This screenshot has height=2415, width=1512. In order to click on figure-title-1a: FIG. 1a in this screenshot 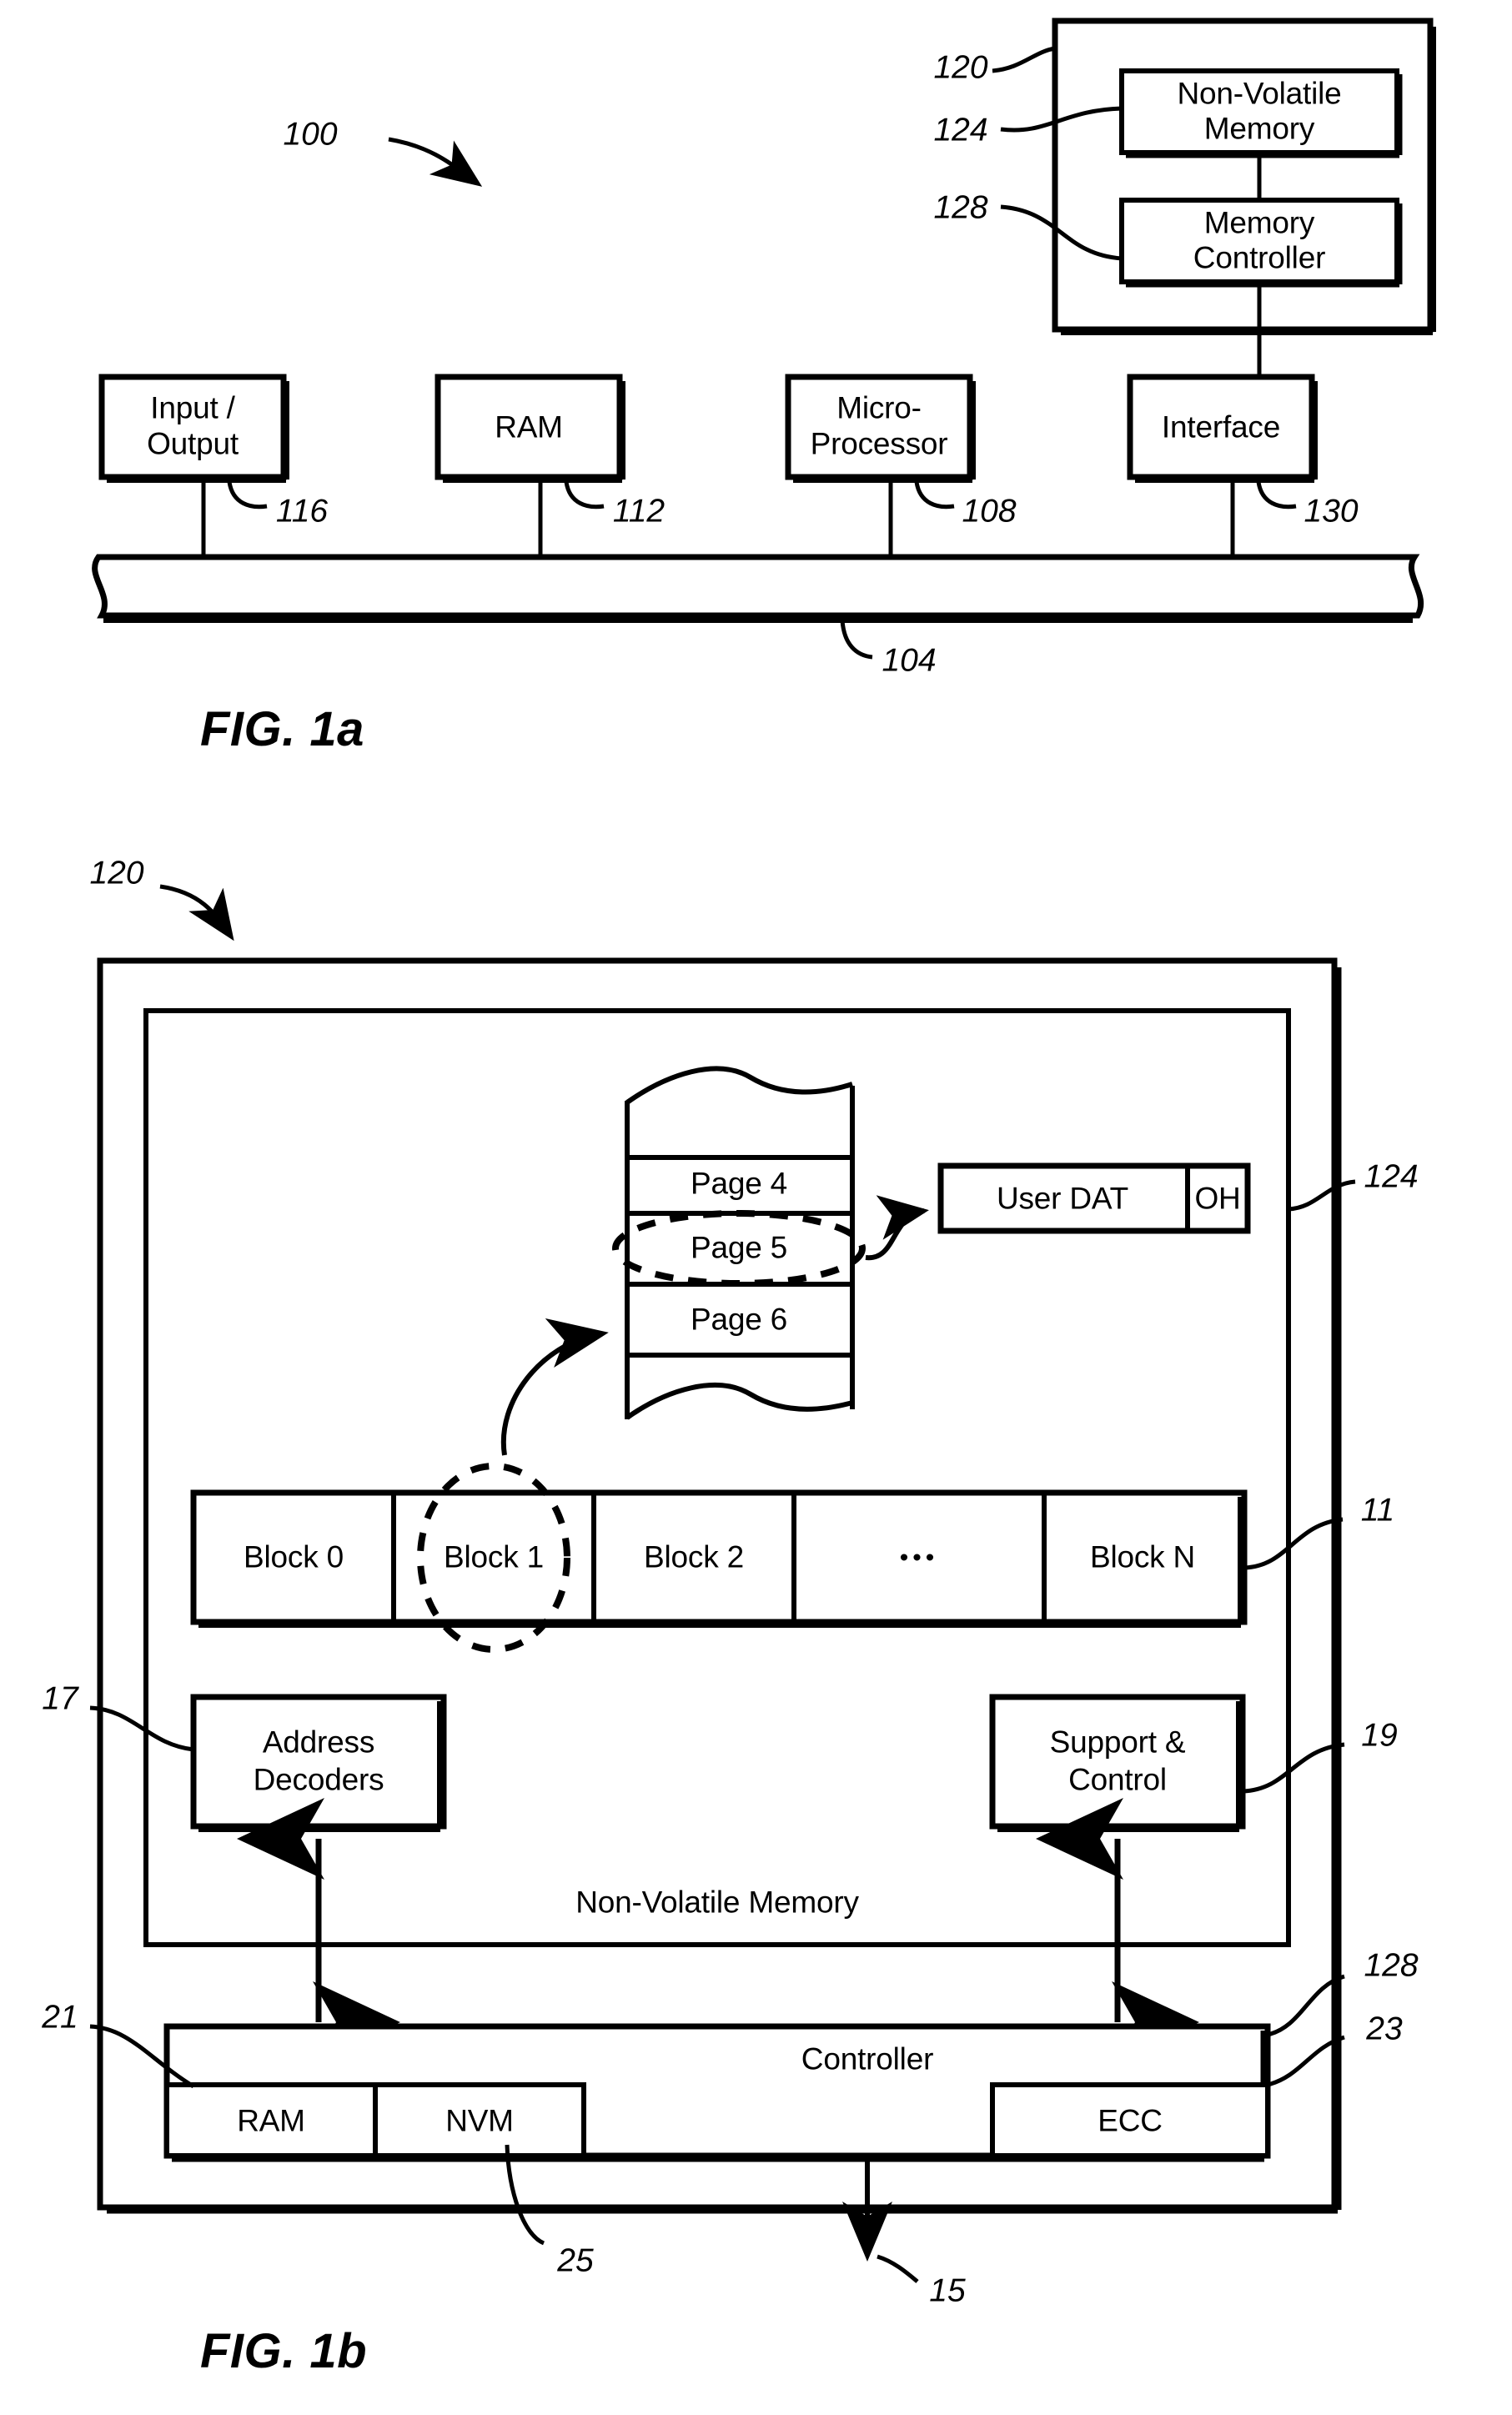, I will do `click(282, 729)`.